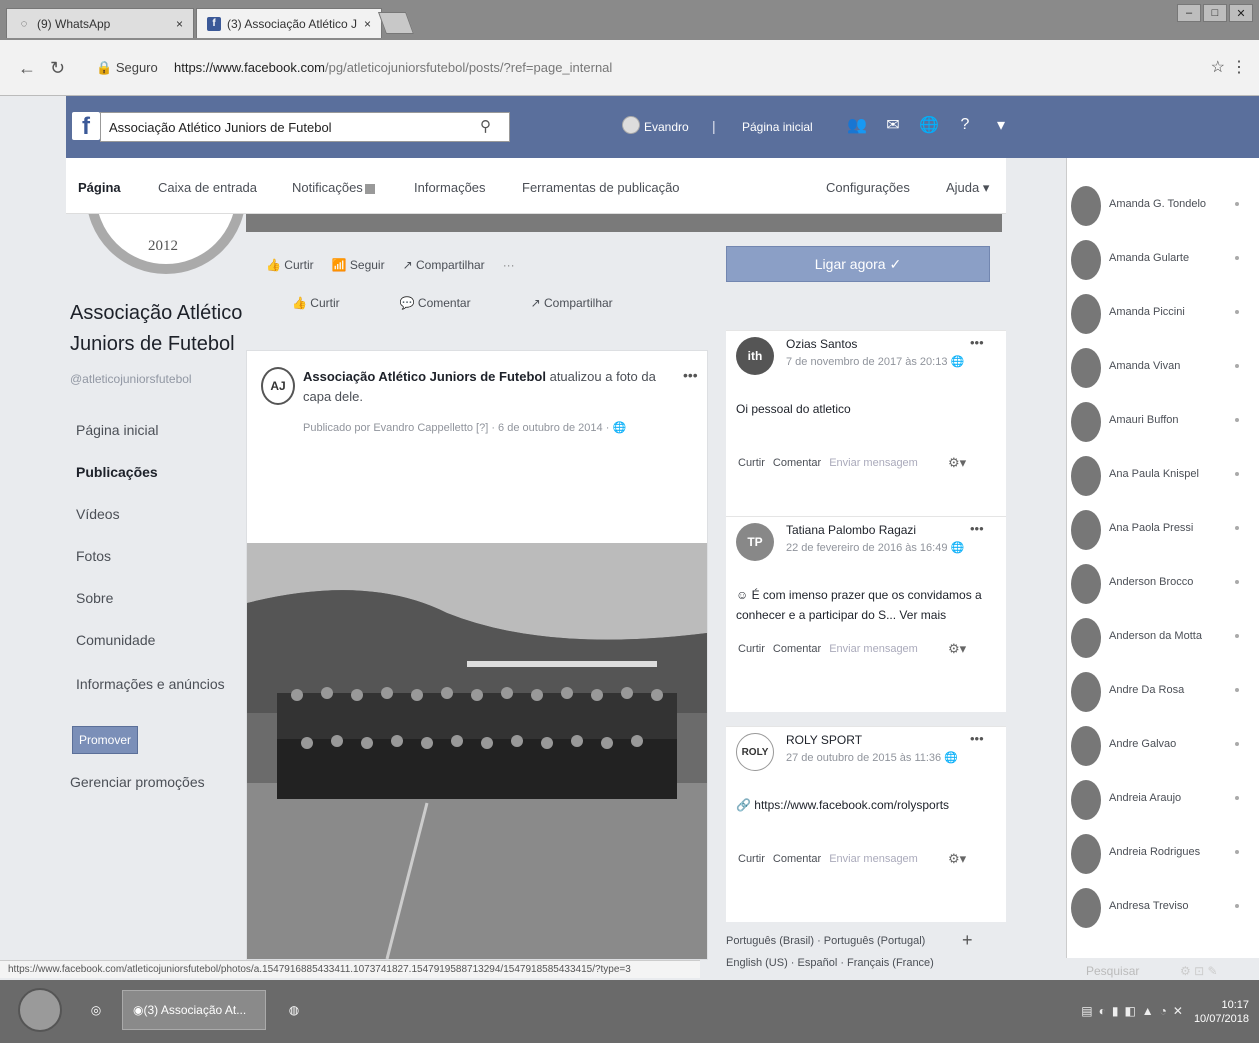 This screenshot has height=1043, width=1259. Describe the element at coordinates (450, 187) in the screenshot. I see `tab-information: Informações` at that location.